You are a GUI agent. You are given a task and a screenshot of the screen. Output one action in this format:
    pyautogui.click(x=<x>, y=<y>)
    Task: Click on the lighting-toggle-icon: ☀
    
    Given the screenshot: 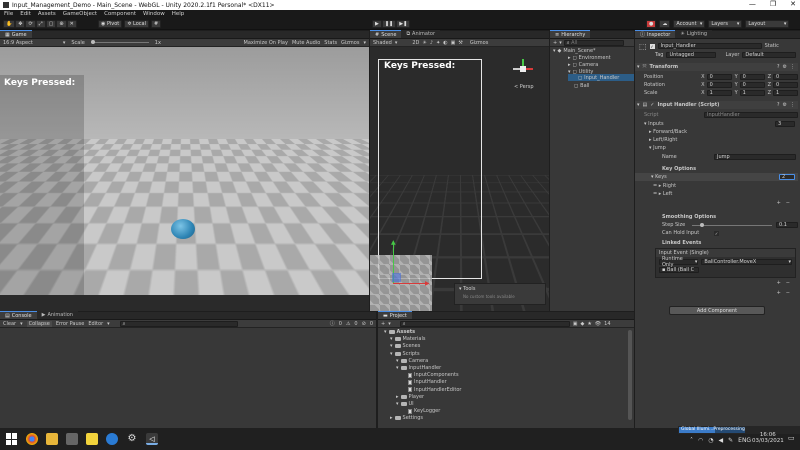 What is the action you would take?
    pyautogui.click(x=424, y=43)
    